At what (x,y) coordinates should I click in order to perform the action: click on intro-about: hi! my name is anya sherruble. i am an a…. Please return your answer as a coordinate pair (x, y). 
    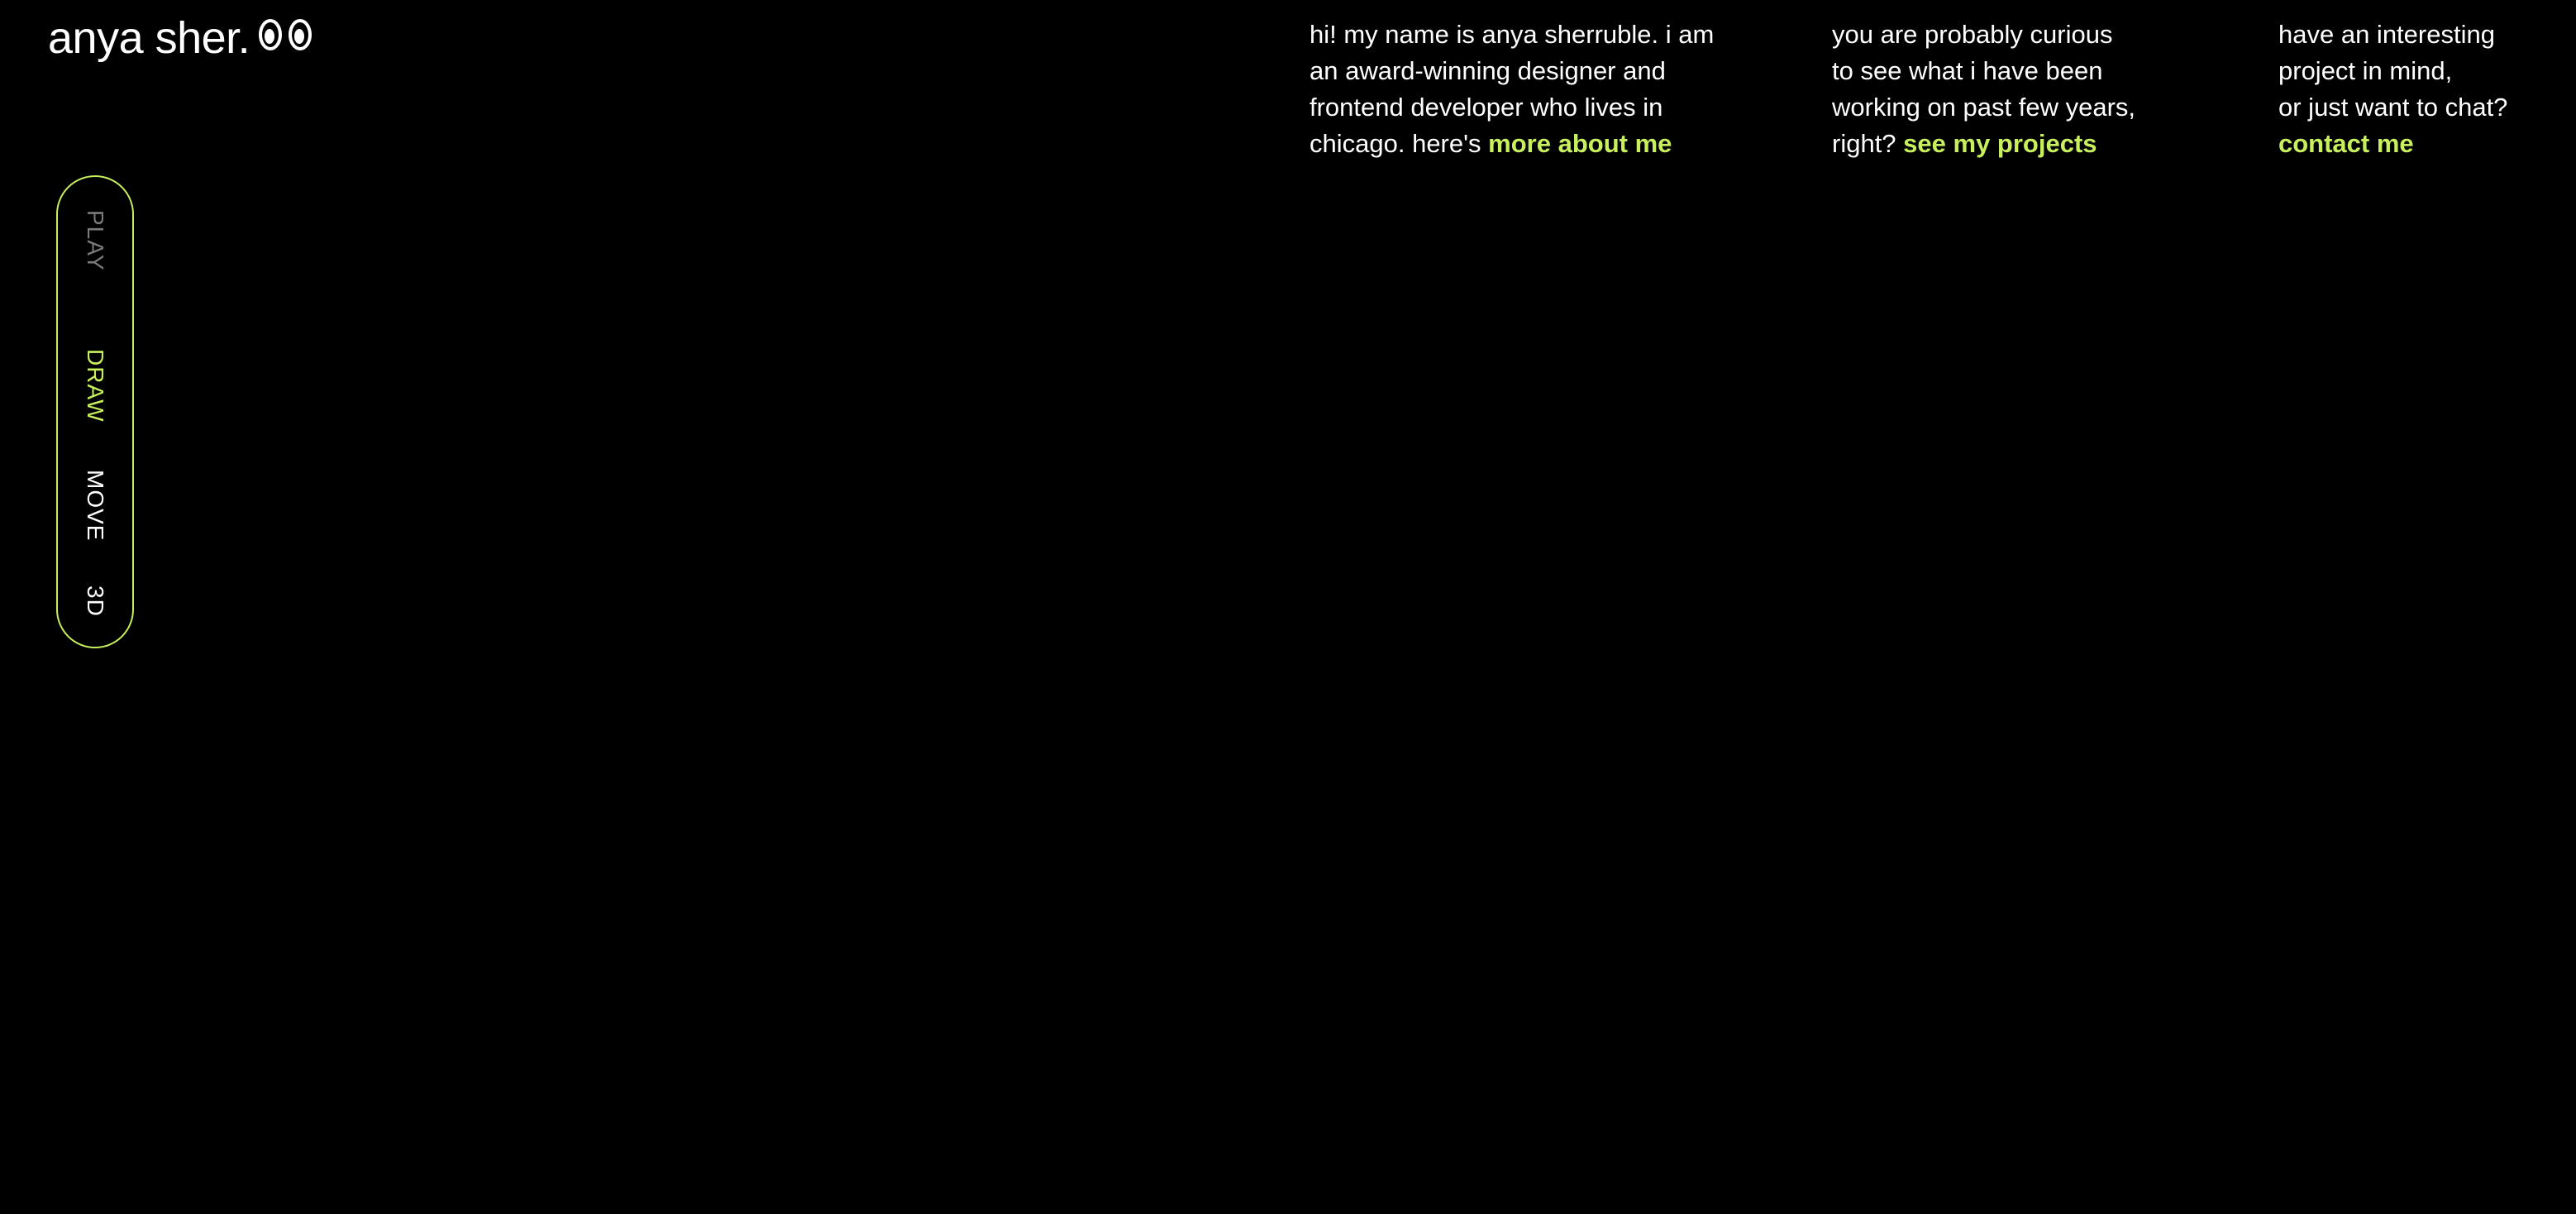
    Looking at the image, I should click on (1511, 89).